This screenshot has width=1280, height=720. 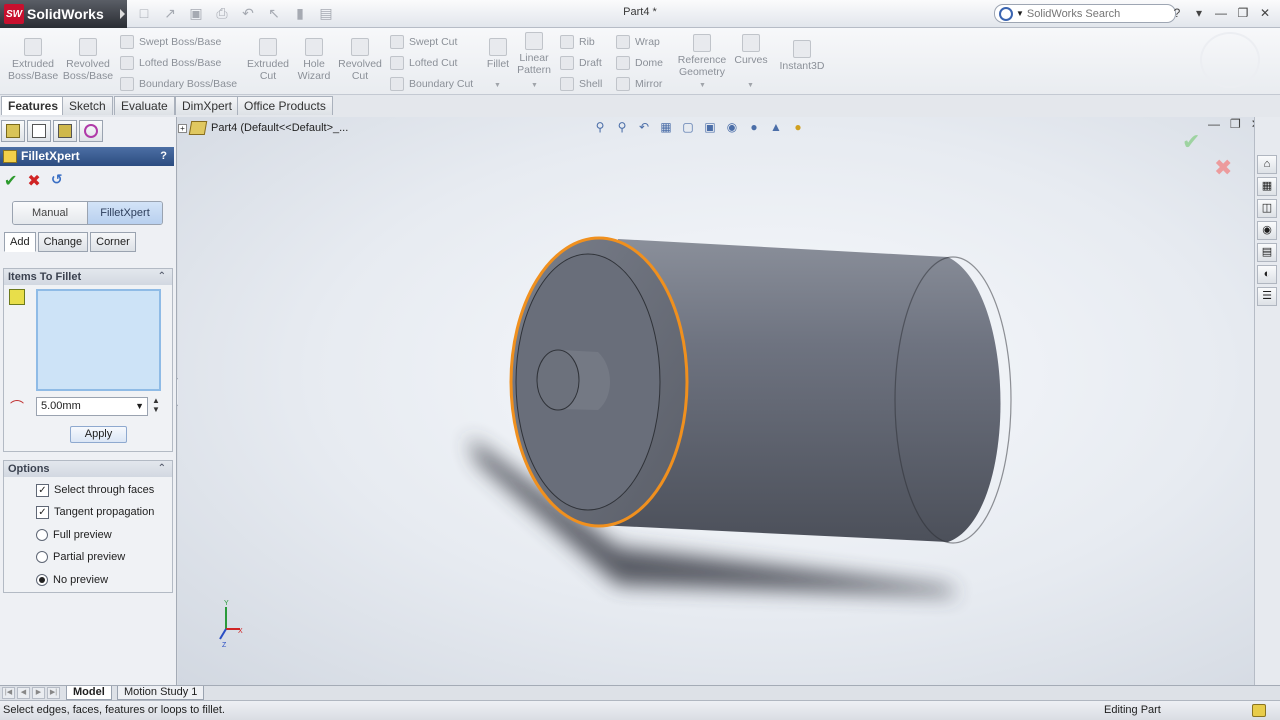 I want to click on rib-button: Rib, so click(x=577, y=42).